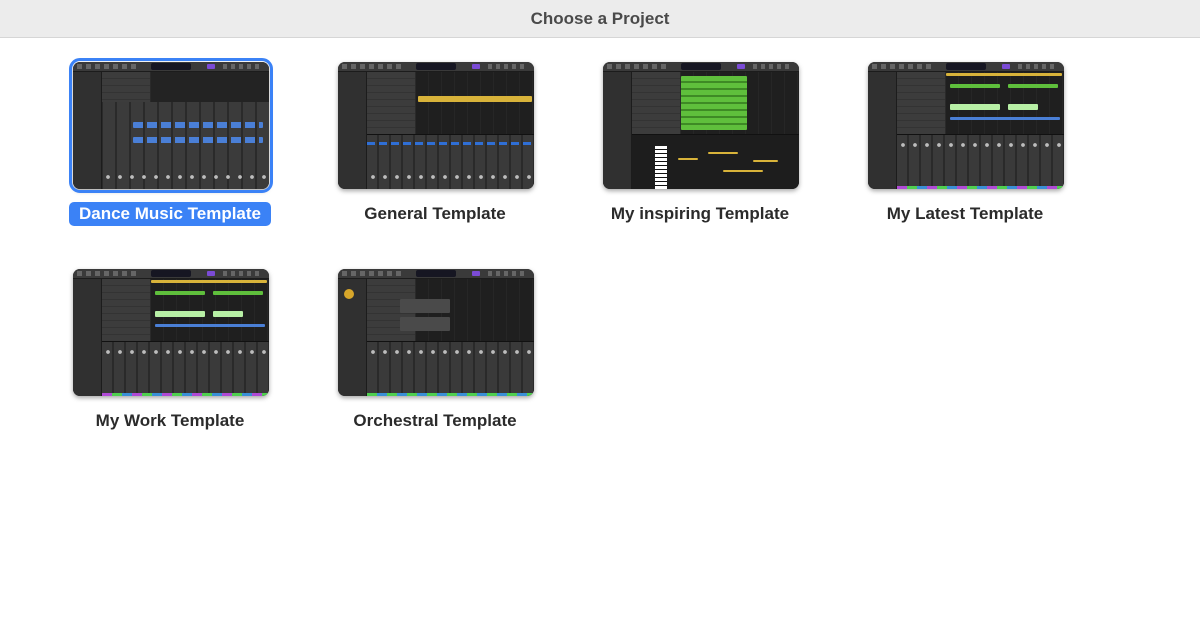  I want to click on template-label: My Latest Template, so click(965, 214).